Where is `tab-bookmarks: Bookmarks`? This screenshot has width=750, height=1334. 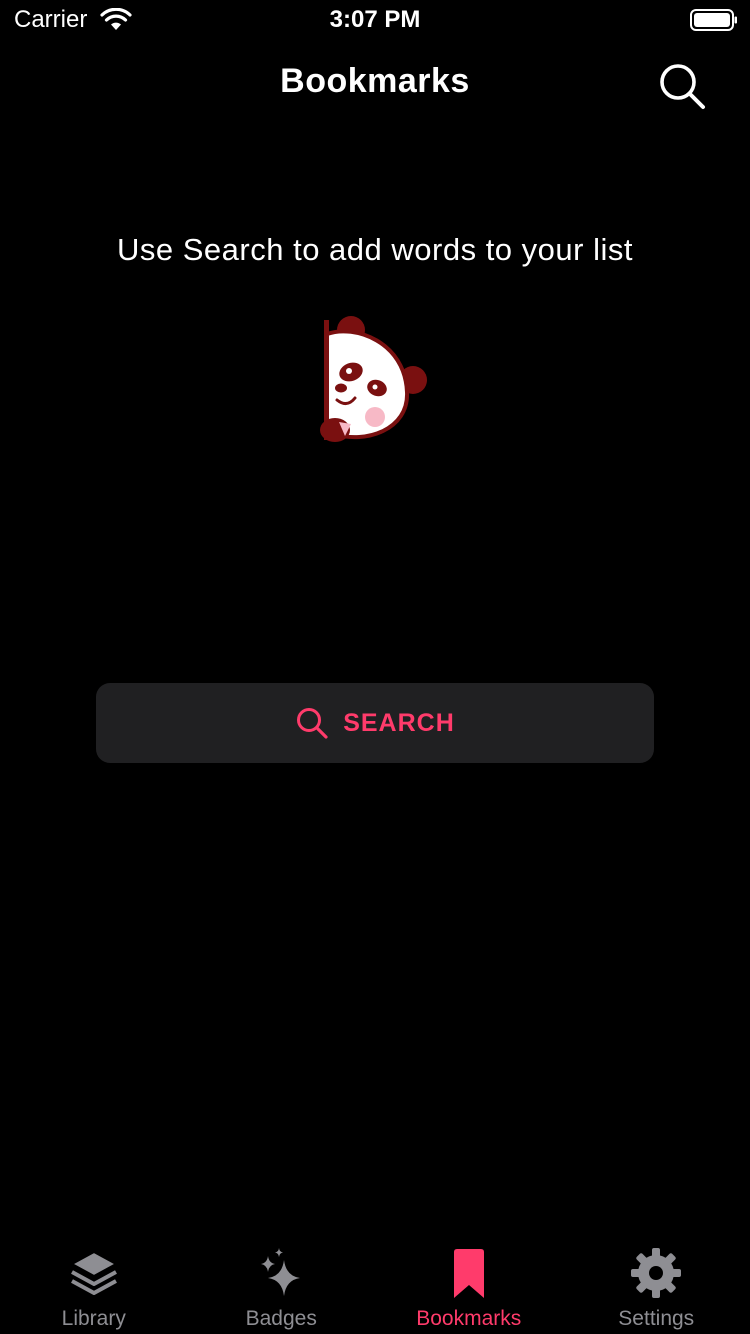
tab-bookmarks: Bookmarks is located at coordinates (469, 1285).